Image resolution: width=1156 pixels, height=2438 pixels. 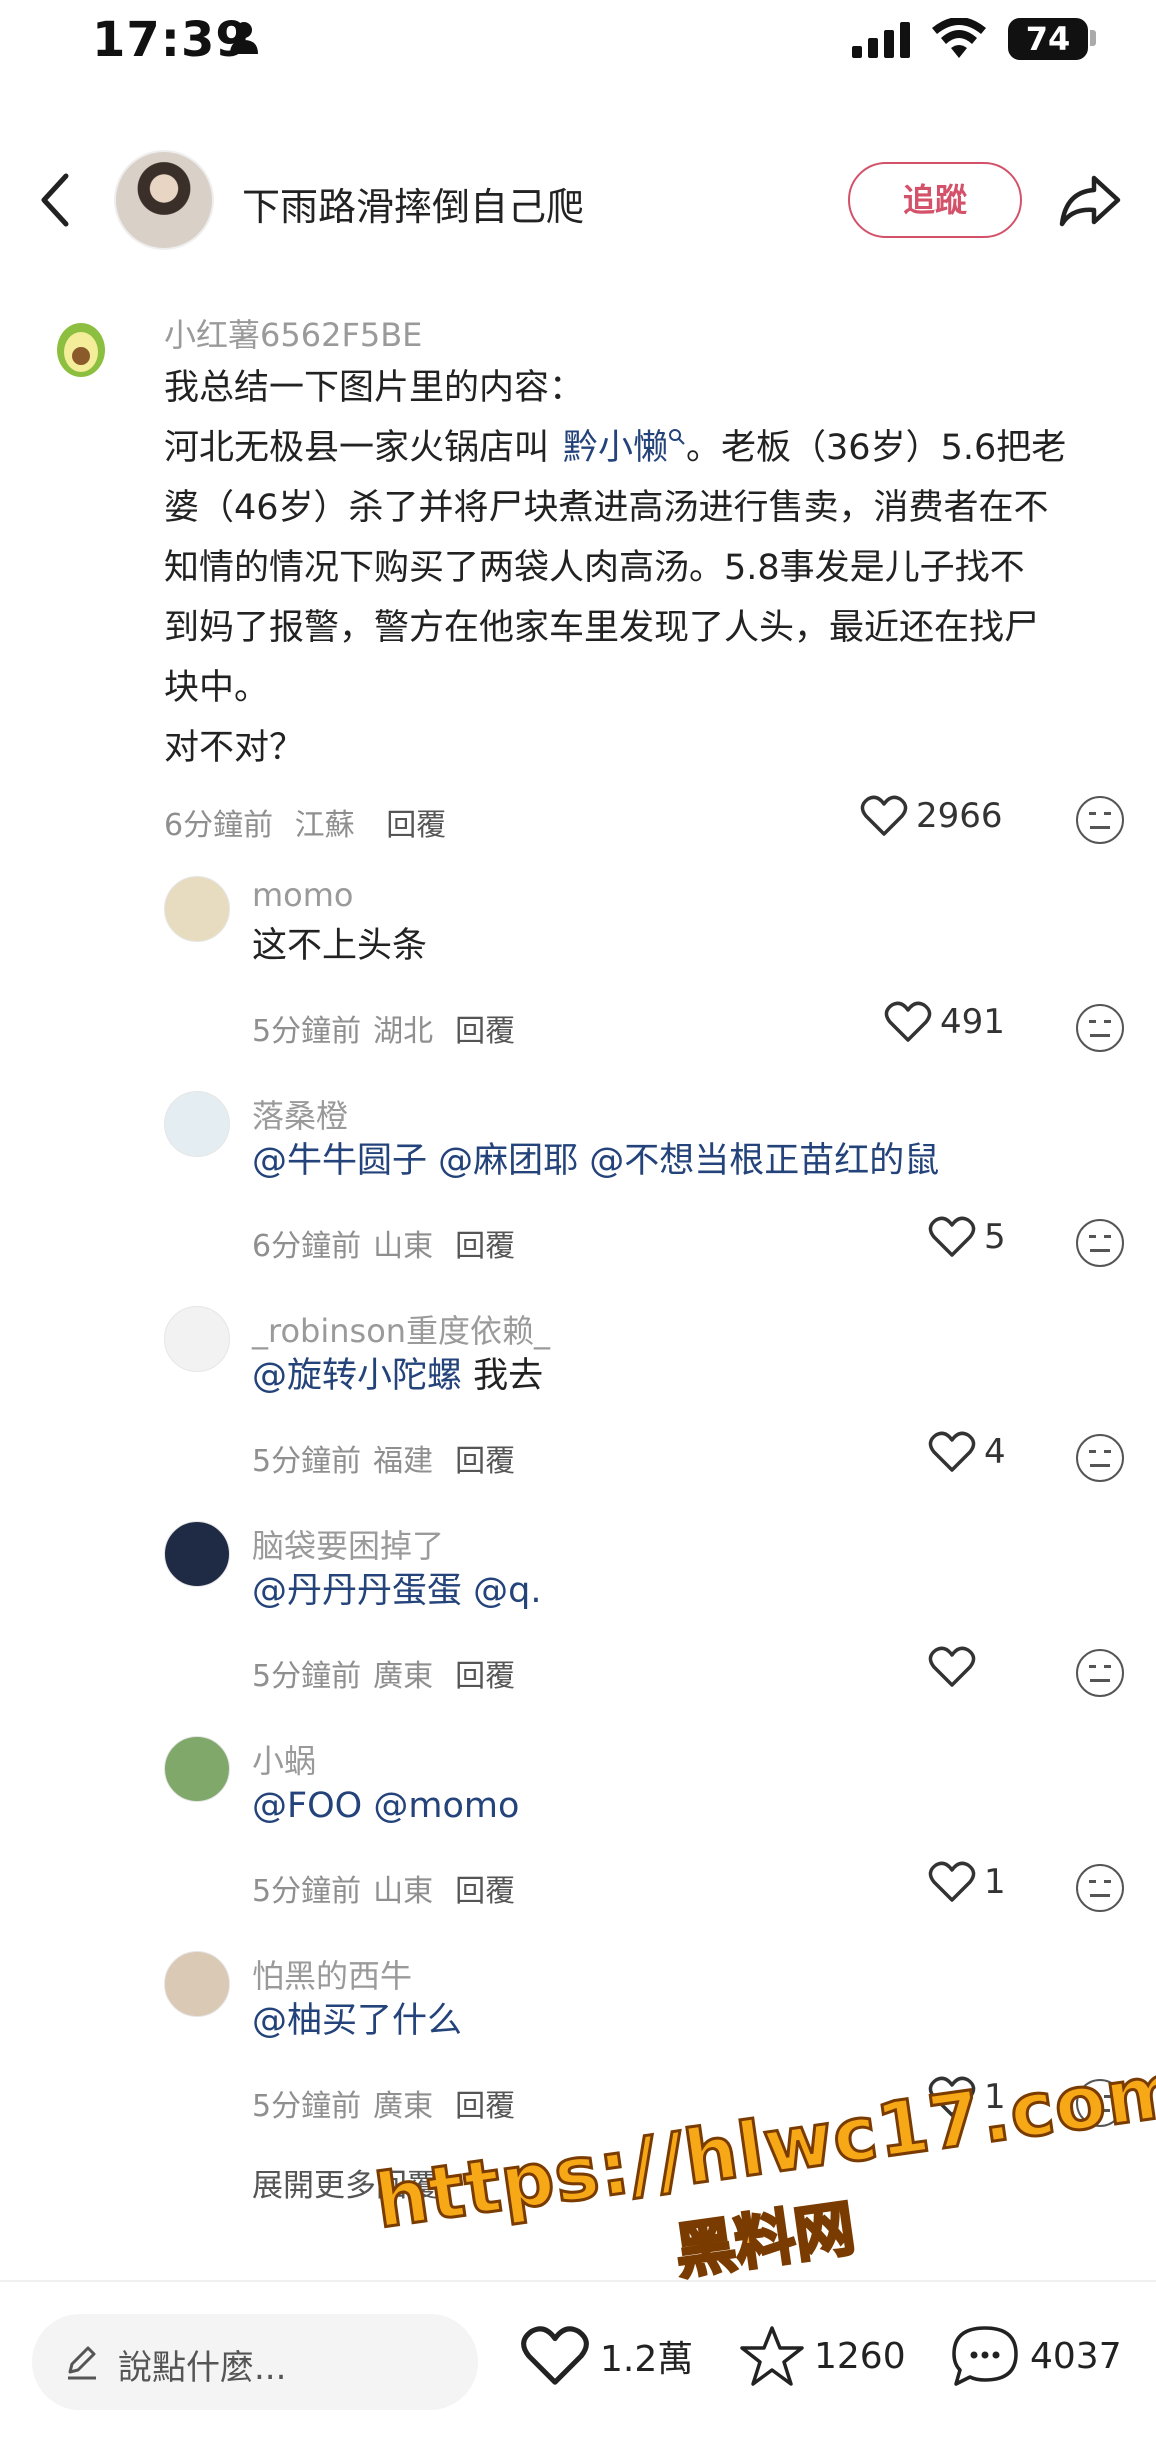 I want to click on wifi-icon, so click(x=959, y=39).